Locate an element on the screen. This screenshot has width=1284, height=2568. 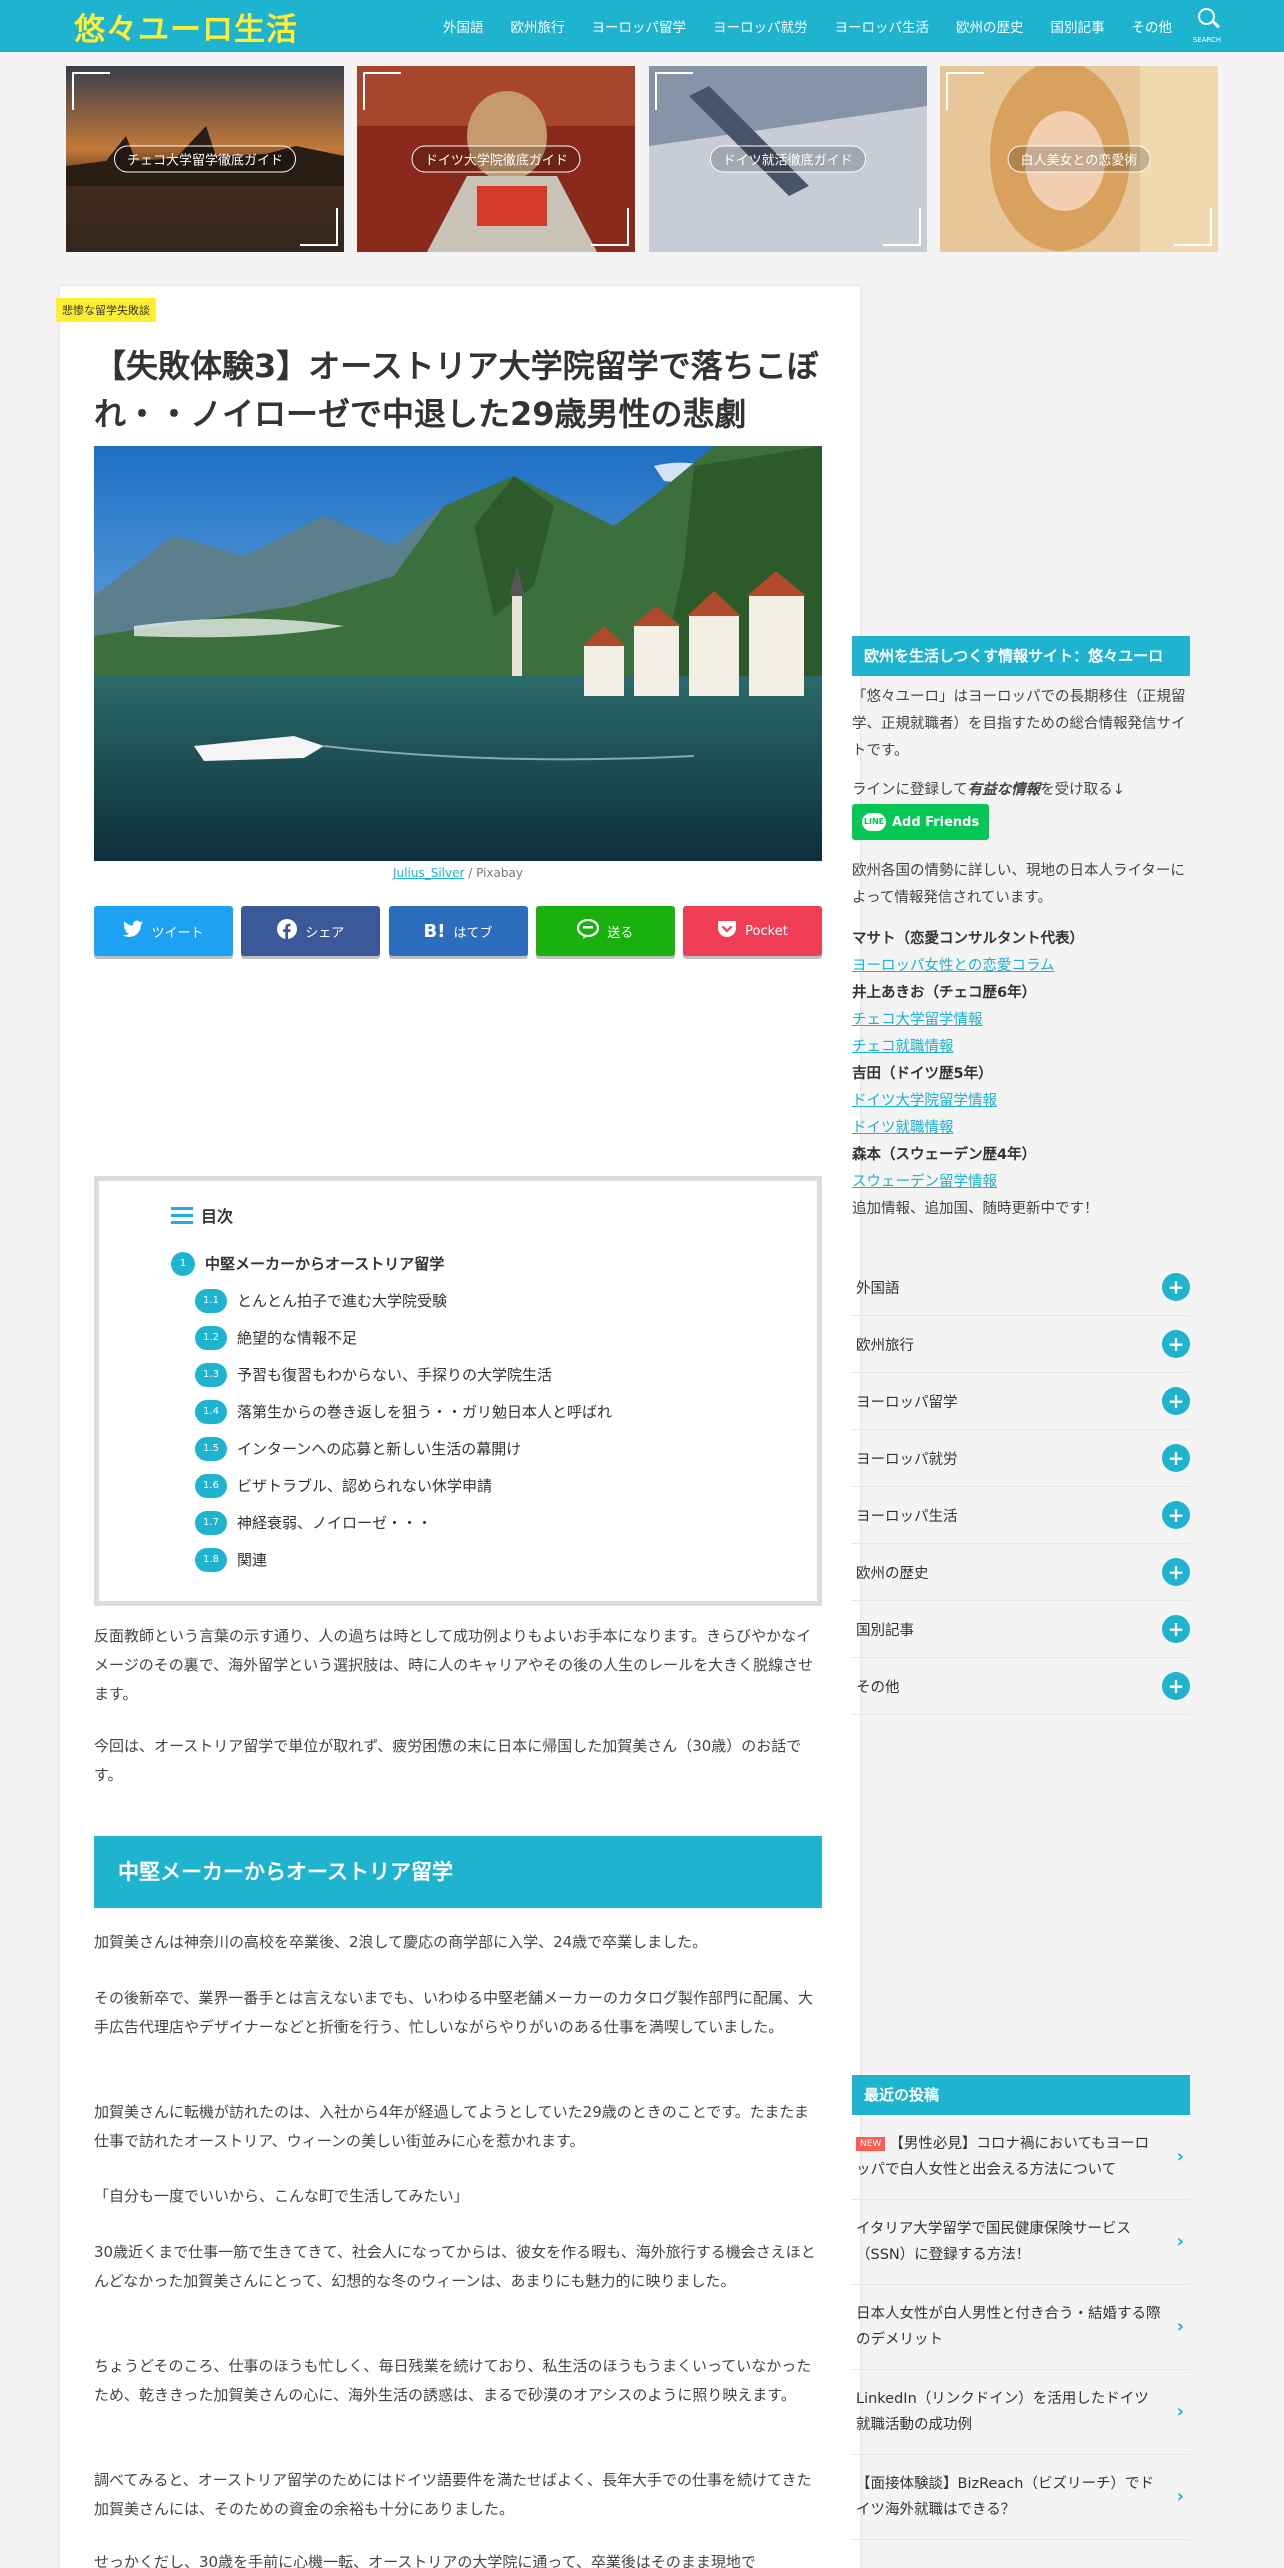
search-button: SEARCH is located at coordinates (1207, 26).